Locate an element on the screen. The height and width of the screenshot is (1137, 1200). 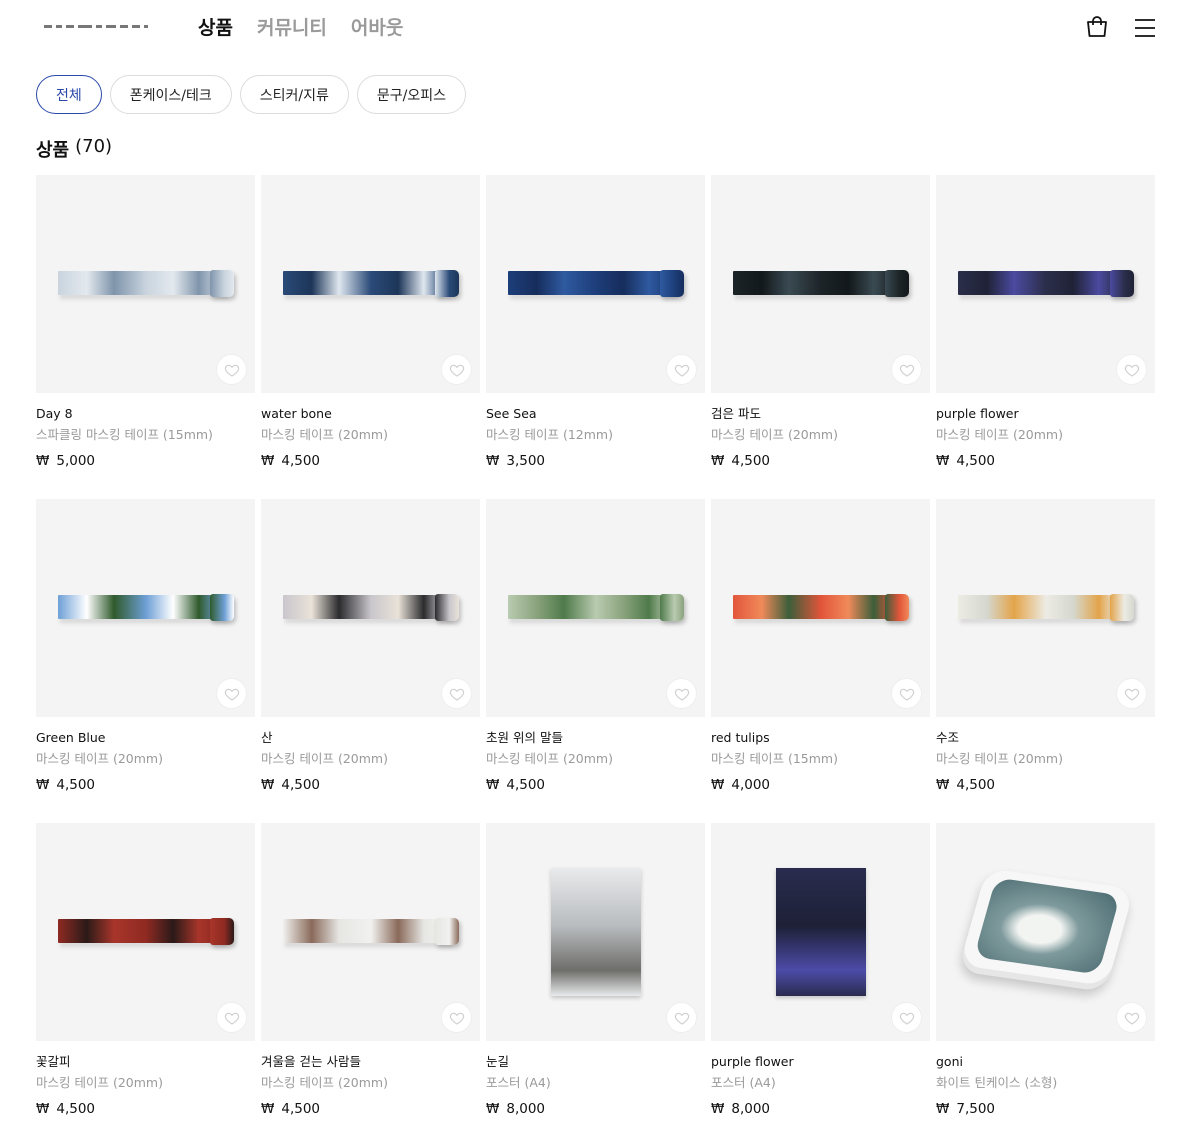
product-card: purple flower 포스터 (A4) ₩8,000 is located at coordinates (820, 980).